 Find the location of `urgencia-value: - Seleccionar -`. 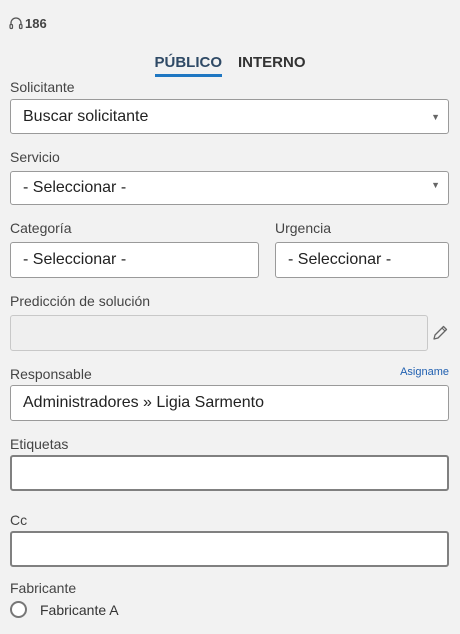

urgencia-value: - Seleccionar - is located at coordinates (340, 259).